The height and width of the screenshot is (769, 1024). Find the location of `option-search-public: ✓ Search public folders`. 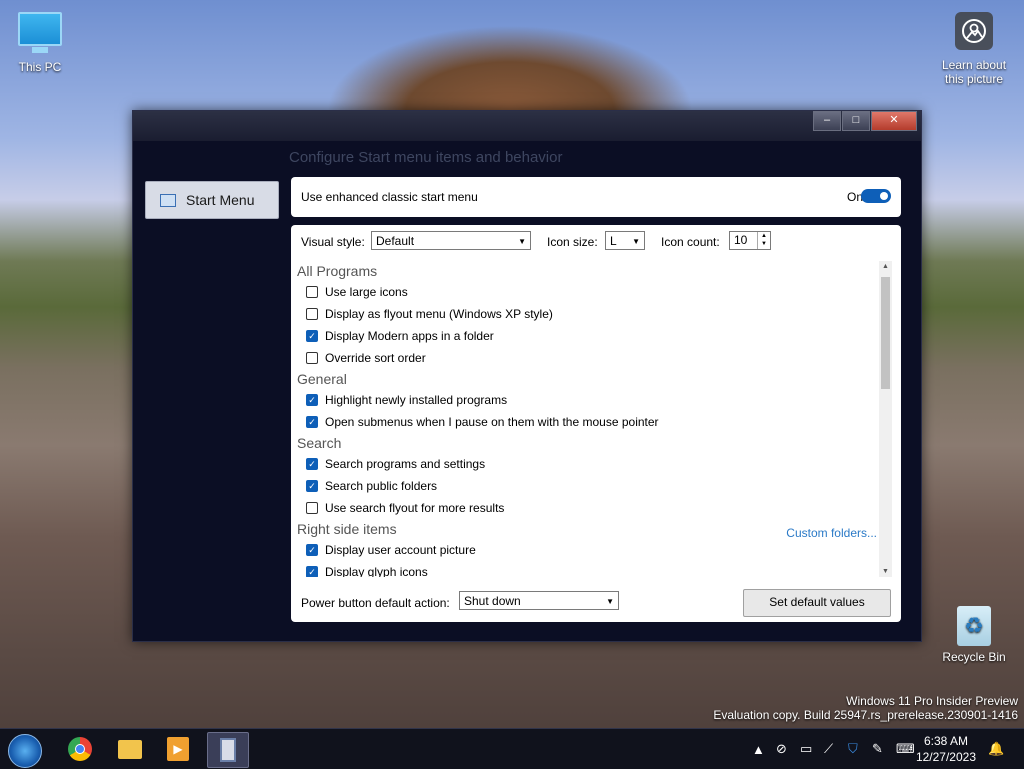

option-search-public: ✓ Search public folders is located at coordinates (587, 486).